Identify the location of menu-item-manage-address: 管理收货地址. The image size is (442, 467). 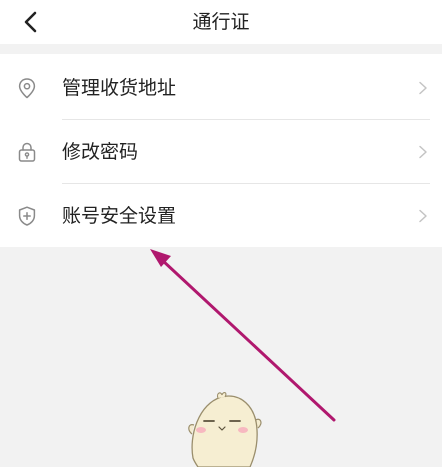
(221, 88).